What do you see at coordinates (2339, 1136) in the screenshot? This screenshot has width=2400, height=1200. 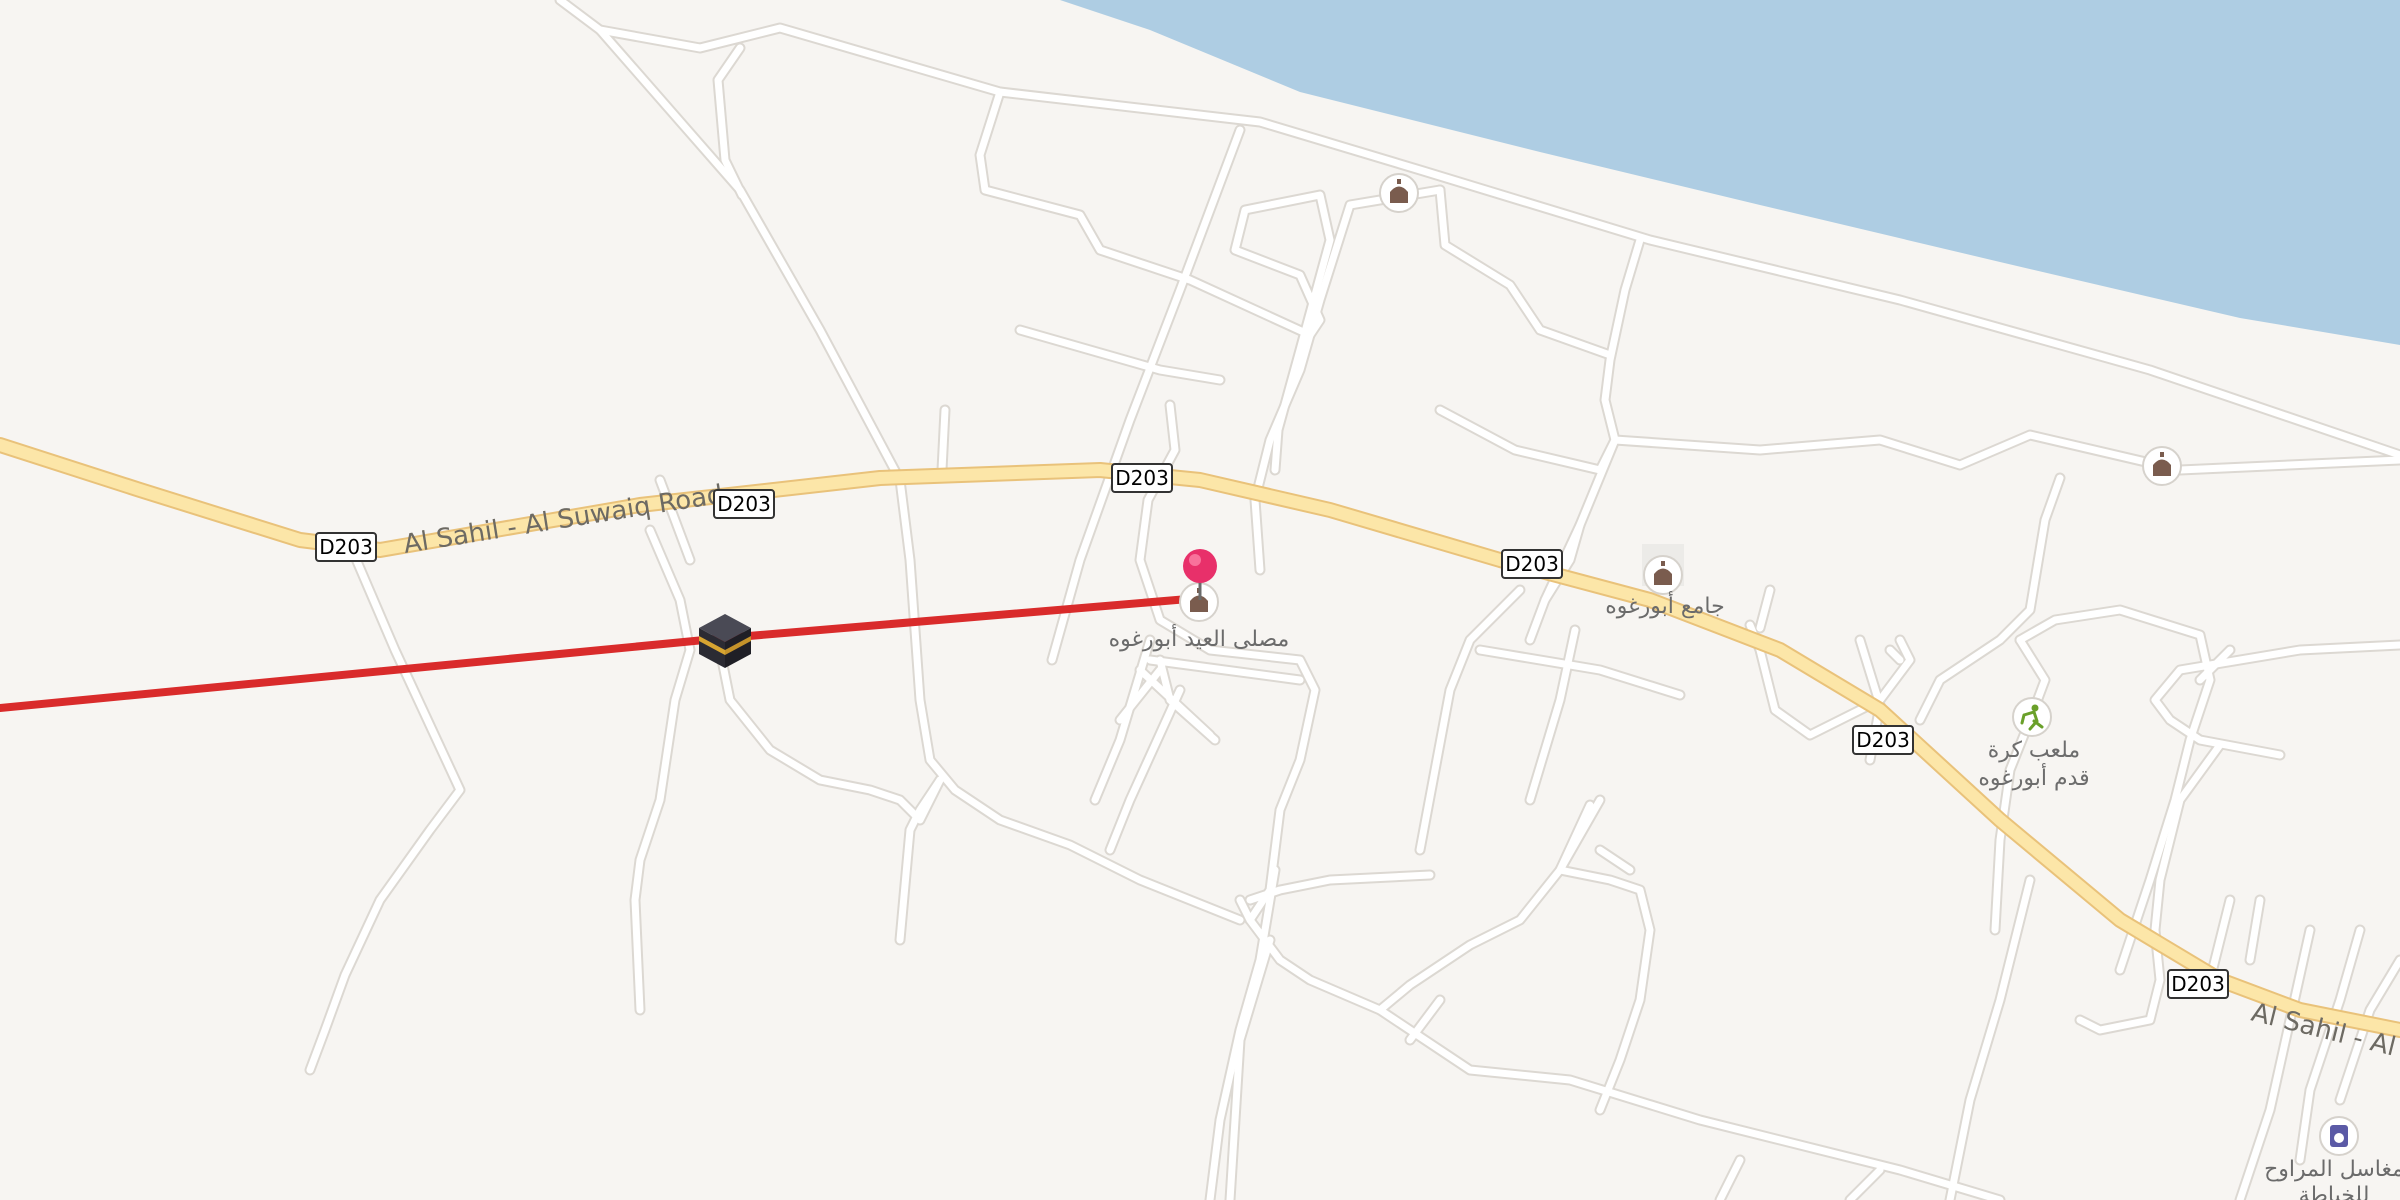 I see `laundry-icon` at bounding box center [2339, 1136].